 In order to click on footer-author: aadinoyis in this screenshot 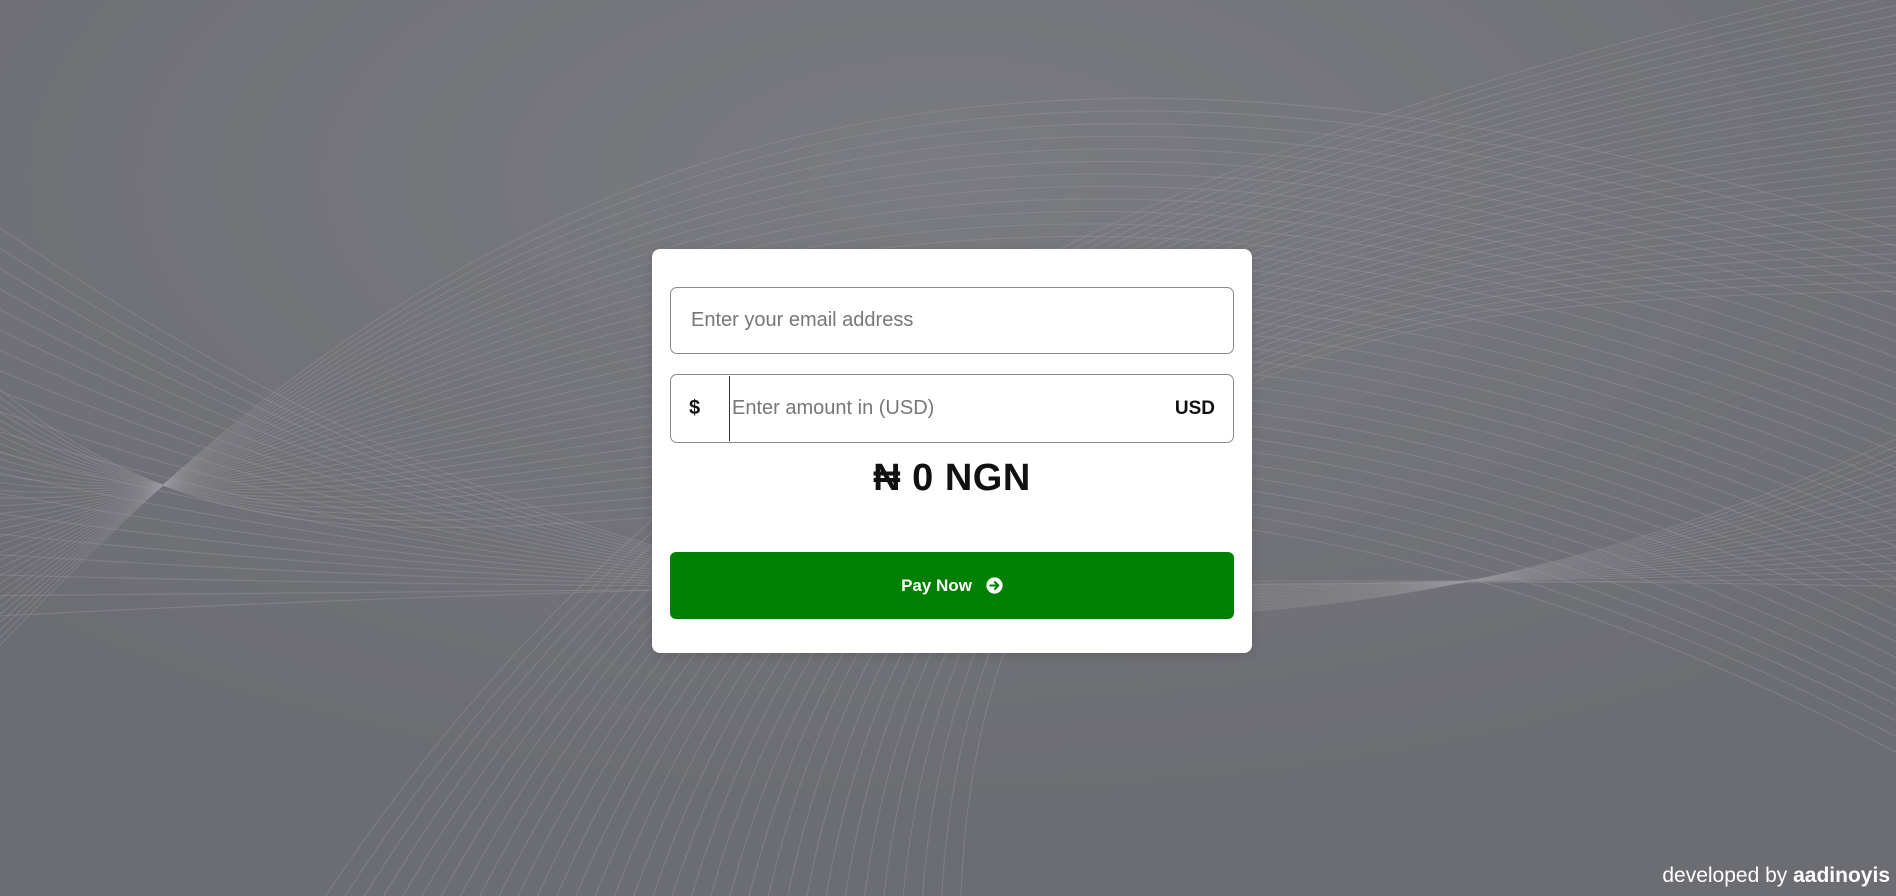, I will do `click(1841, 875)`.